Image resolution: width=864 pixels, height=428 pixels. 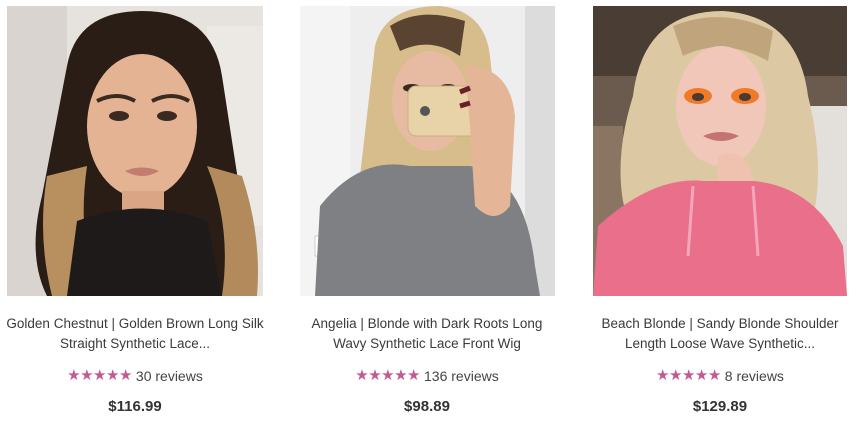 I want to click on product-title-line: Angelia | Blonde with Dark Roots Long, so click(x=427, y=324).